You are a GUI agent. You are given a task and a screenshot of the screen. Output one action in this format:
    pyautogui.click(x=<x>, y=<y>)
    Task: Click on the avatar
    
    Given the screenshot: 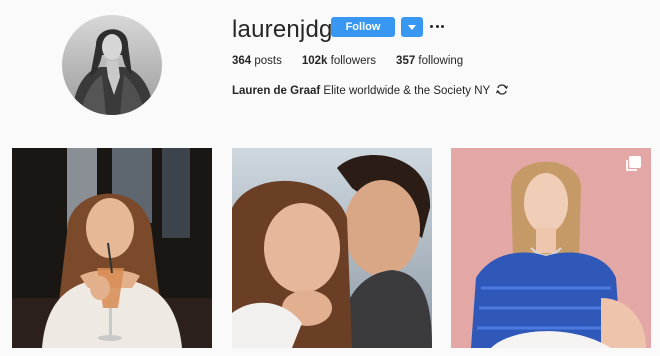 What is the action you would take?
    pyautogui.click(x=112, y=65)
    